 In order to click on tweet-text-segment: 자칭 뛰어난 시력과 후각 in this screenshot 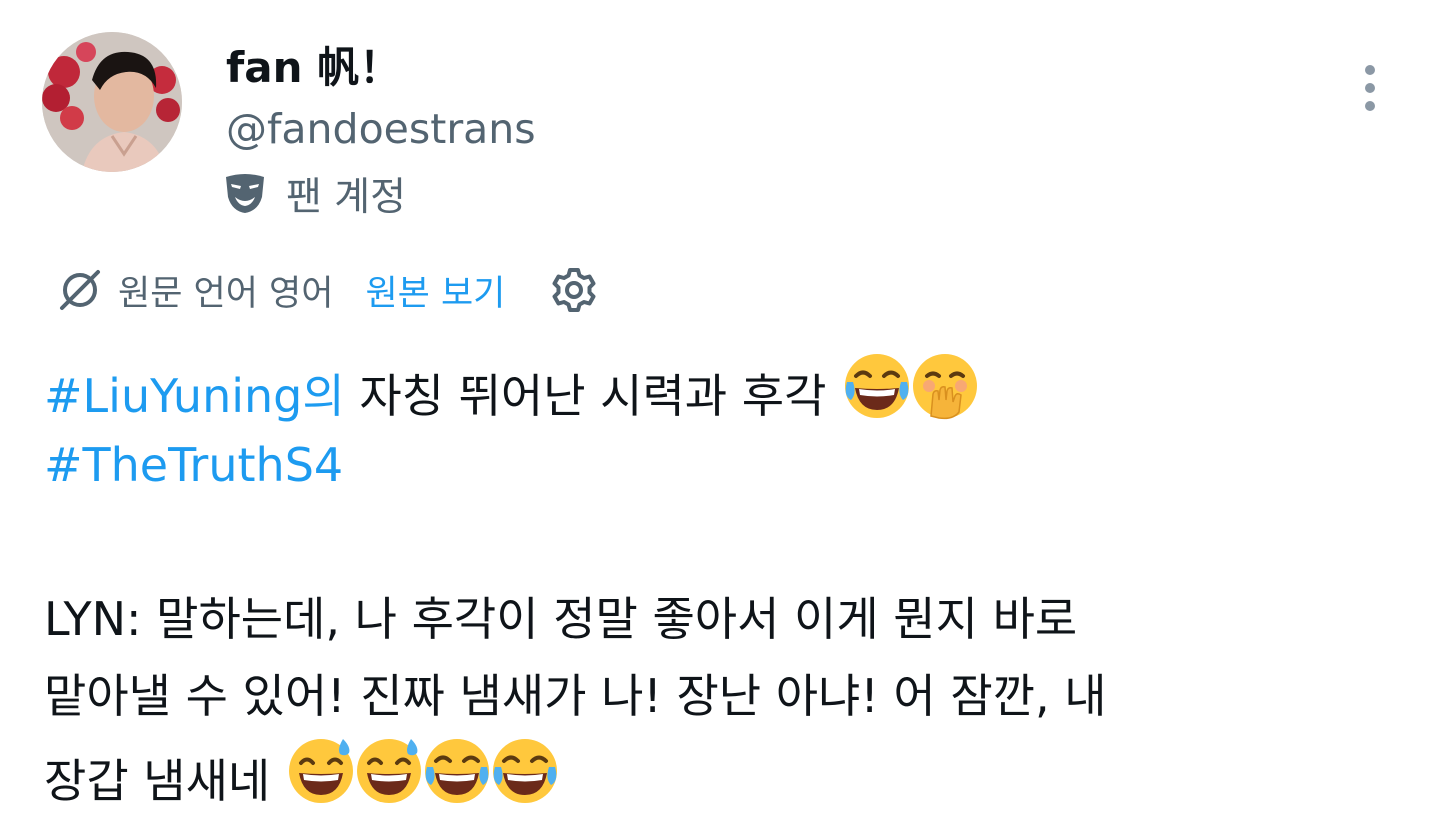, I will do `click(593, 396)`.